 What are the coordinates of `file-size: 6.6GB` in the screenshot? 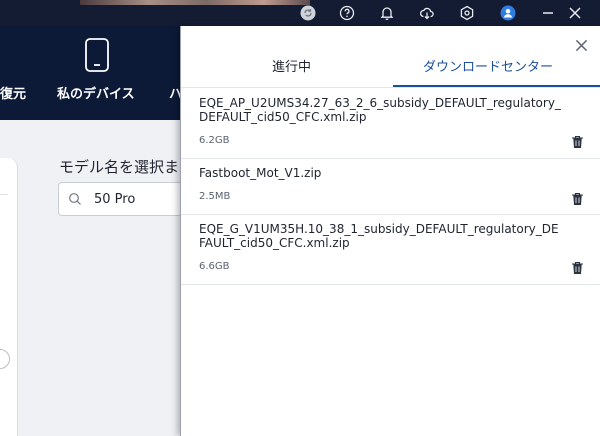 It's located at (214, 266).